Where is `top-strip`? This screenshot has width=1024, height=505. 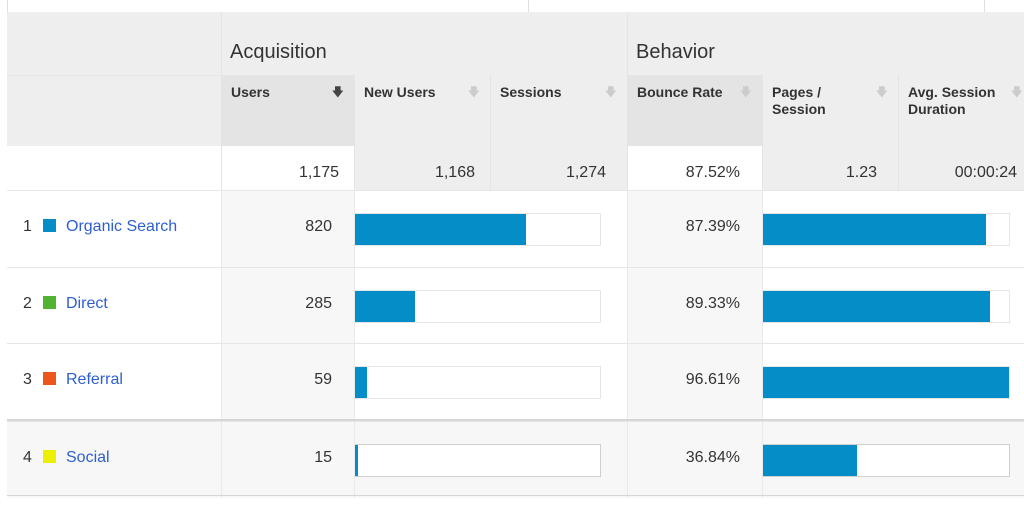
top-strip is located at coordinates (515, 6).